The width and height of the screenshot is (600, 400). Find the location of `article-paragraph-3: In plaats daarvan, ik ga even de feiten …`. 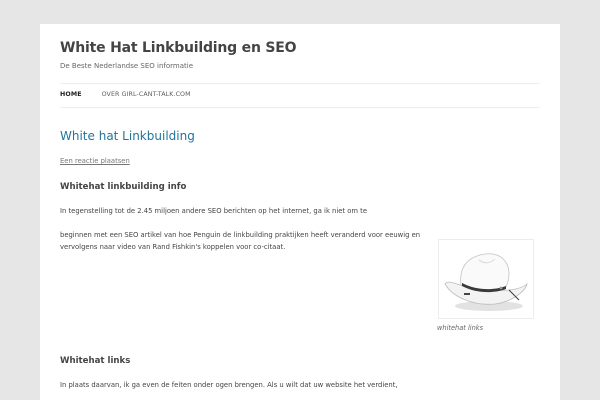

article-paragraph-3: In plaats daarvan, ik ga even de feiten … is located at coordinates (229, 385).